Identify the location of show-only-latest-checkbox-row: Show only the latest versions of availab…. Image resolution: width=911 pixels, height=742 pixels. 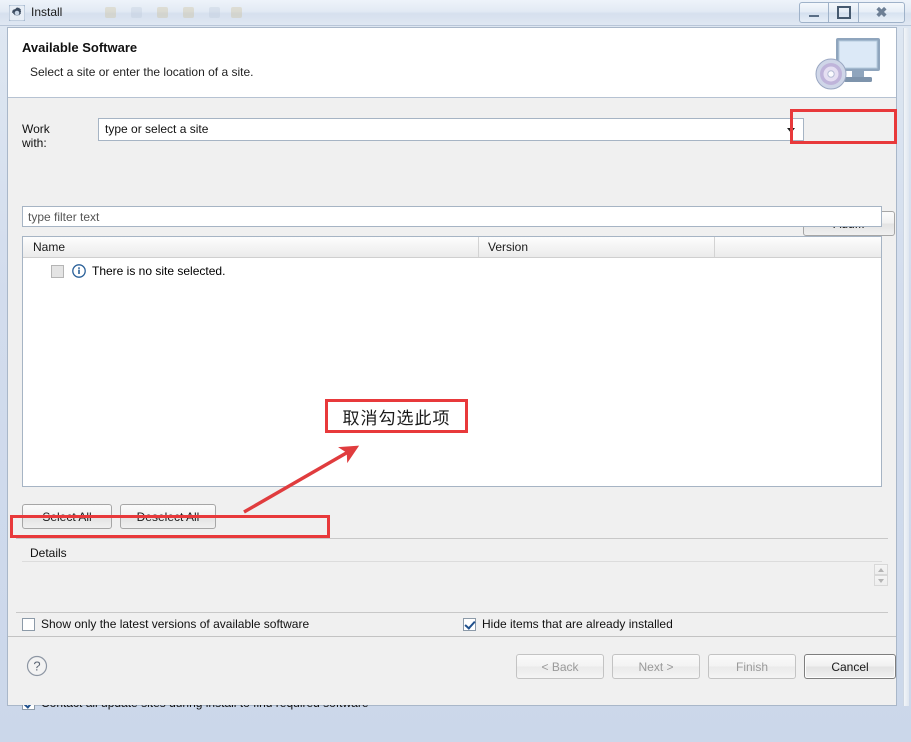
(165, 624).